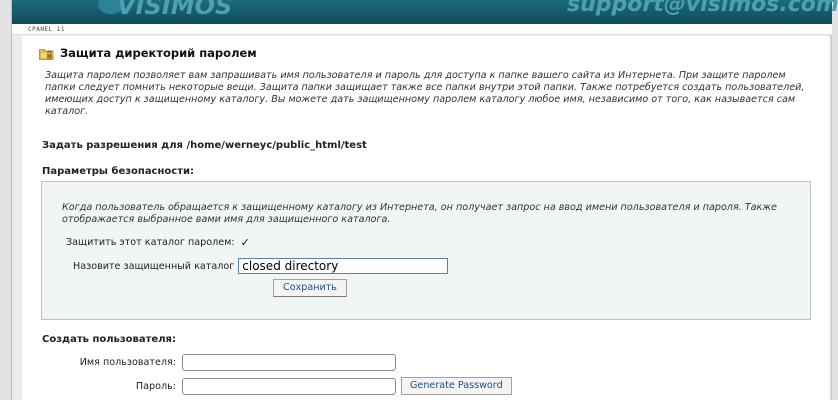 This screenshot has height=400, width=838. Describe the element at coordinates (422, 29) in the screenshot. I see `cpanel-strip` at that location.